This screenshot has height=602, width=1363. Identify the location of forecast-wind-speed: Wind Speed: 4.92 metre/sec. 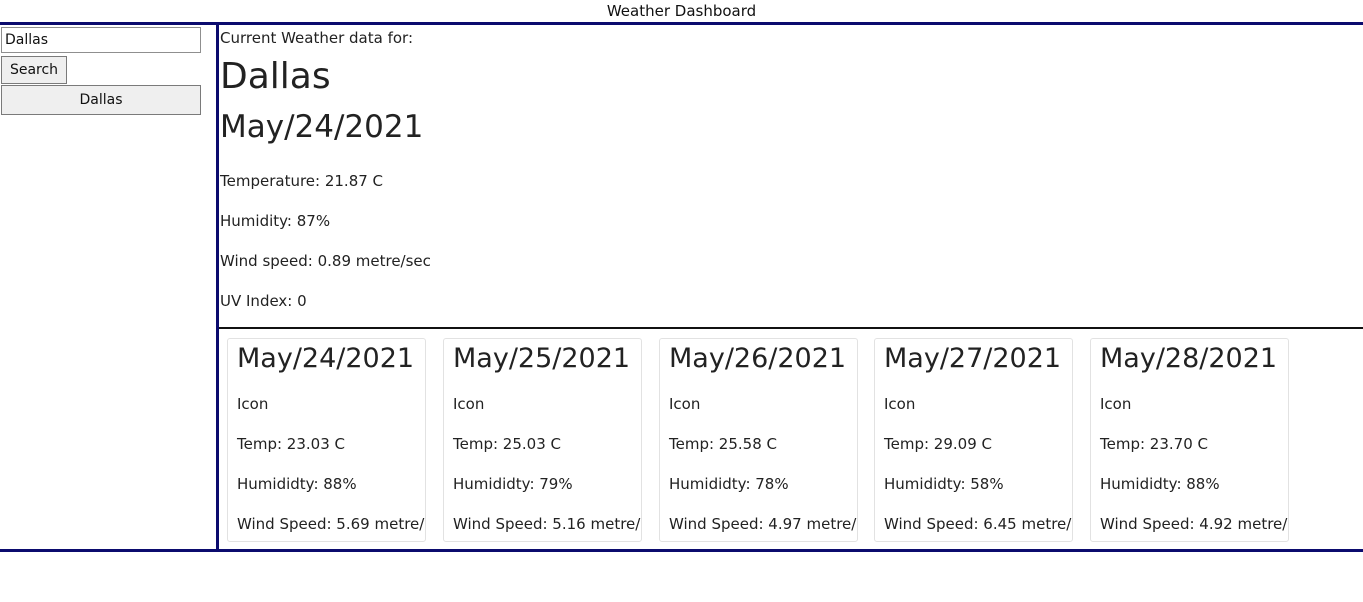
(1194, 524).